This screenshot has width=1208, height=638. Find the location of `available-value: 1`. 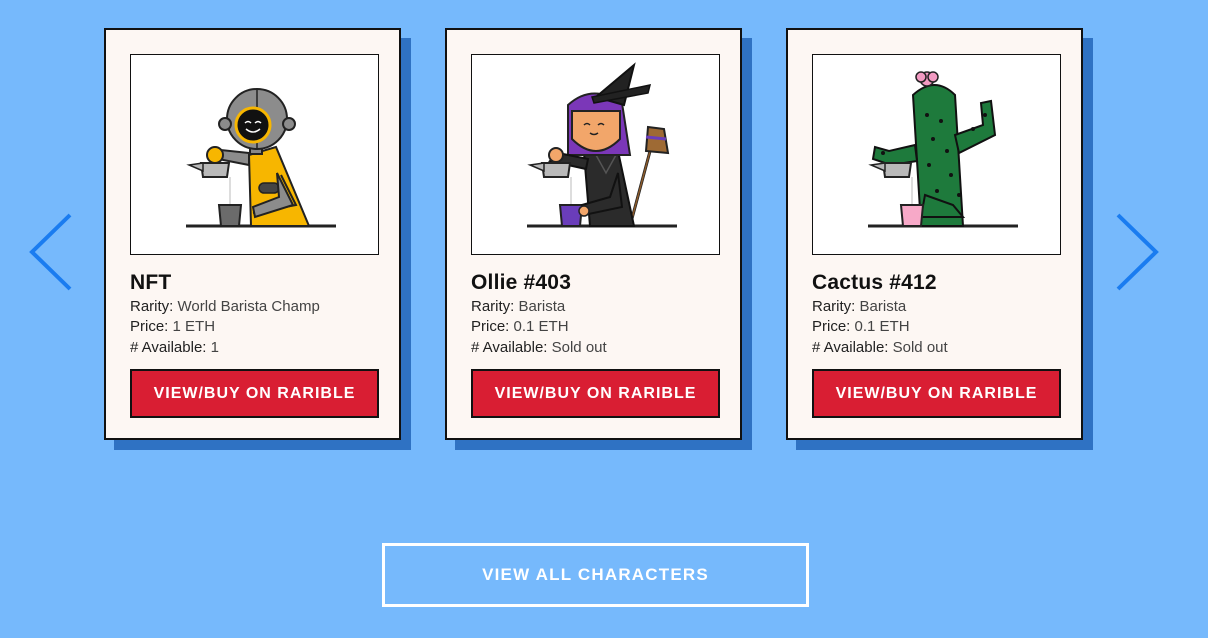

available-value: 1 is located at coordinates (214, 347).